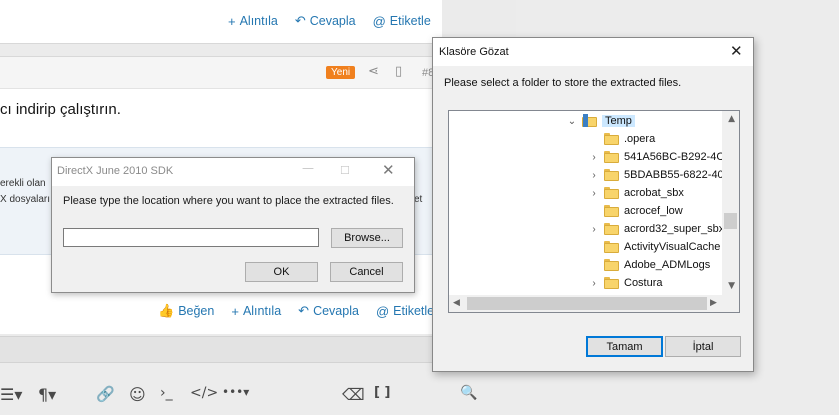 The width and height of the screenshot is (839, 415). Describe the element at coordinates (618, 121) in the screenshot. I see `tree-item-label: Temp` at that location.